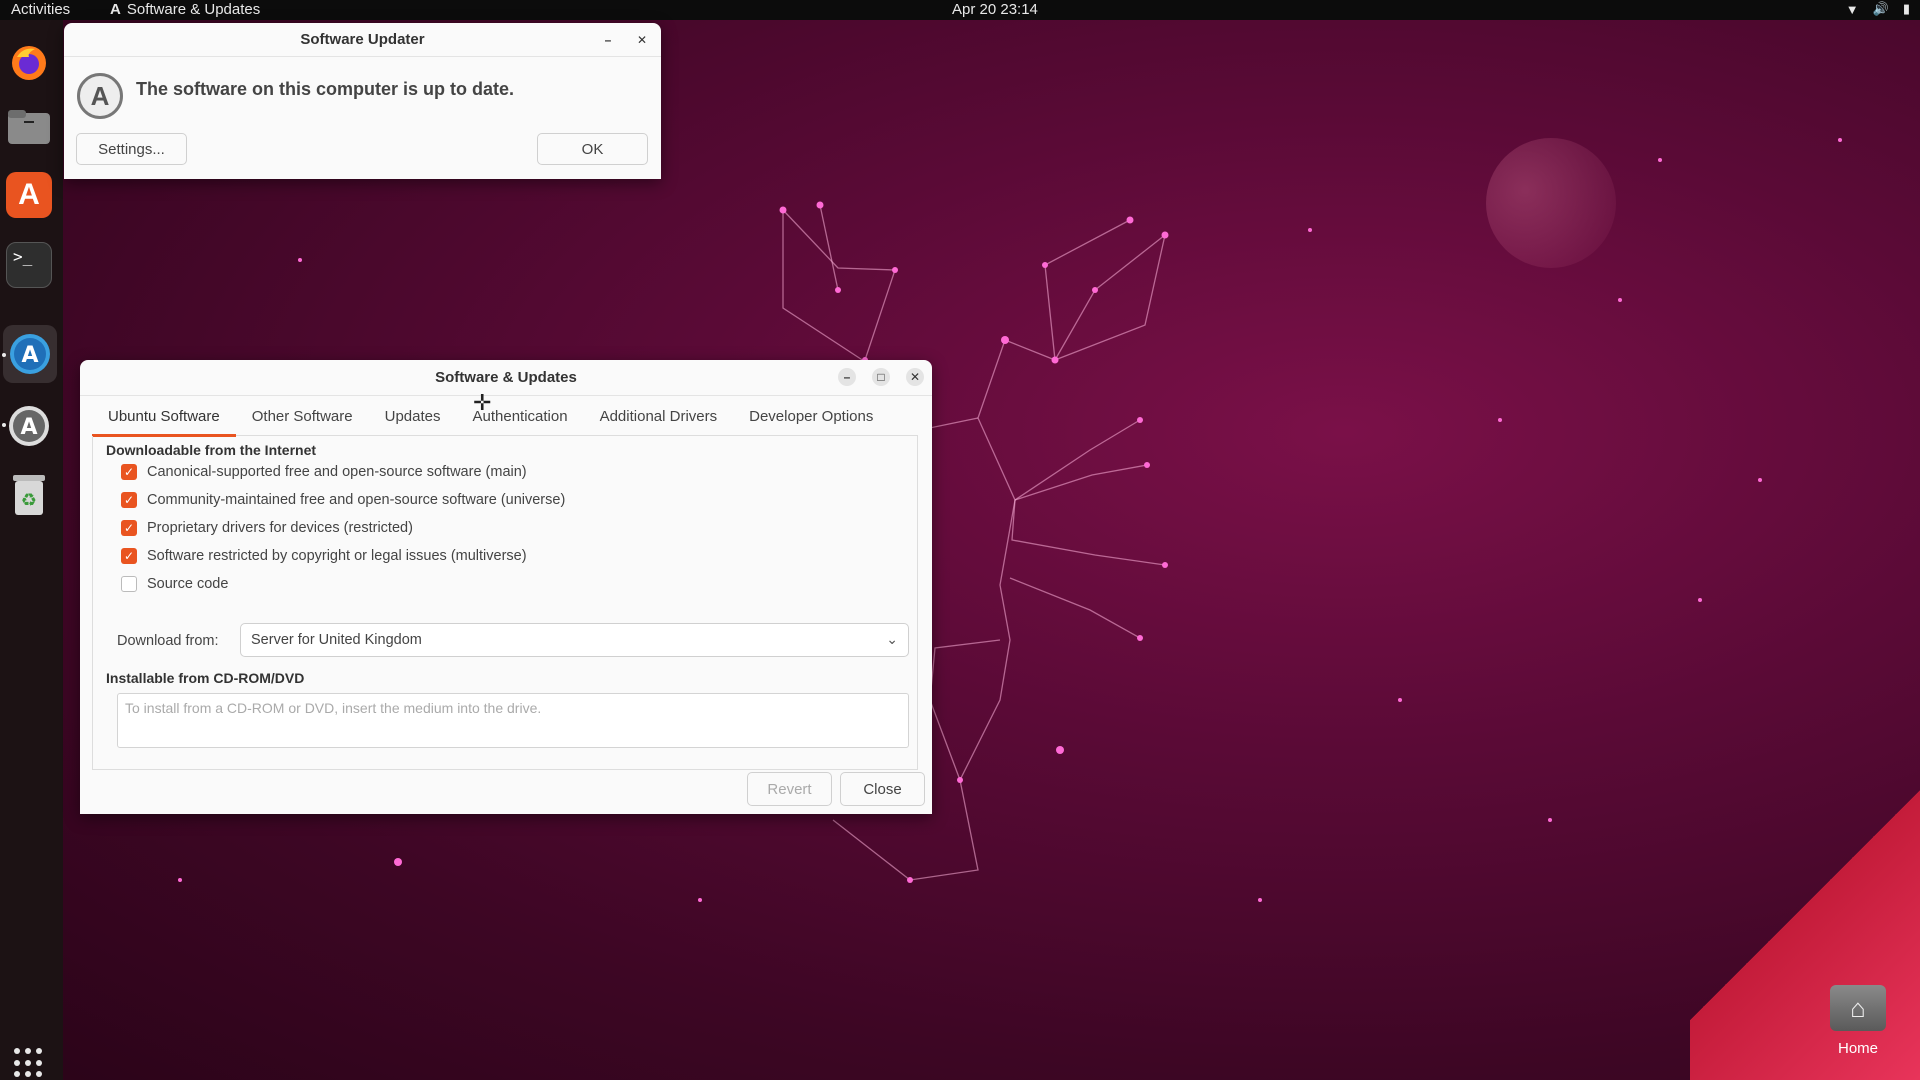 Image resolution: width=1920 pixels, height=1080 pixels. Describe the element at coordinates (892, 639) in the screenshot. I see `chevron-down-icon: ⌄` at that location.